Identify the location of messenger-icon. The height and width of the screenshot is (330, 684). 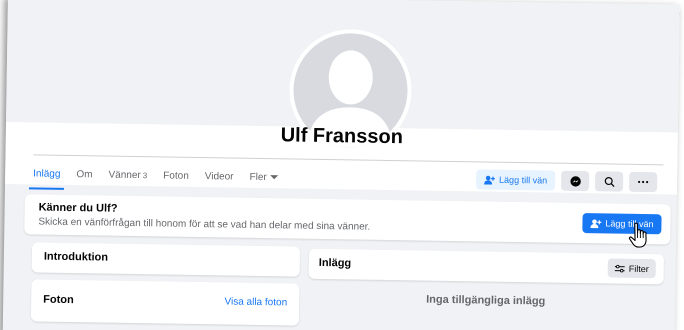
(575, 181).